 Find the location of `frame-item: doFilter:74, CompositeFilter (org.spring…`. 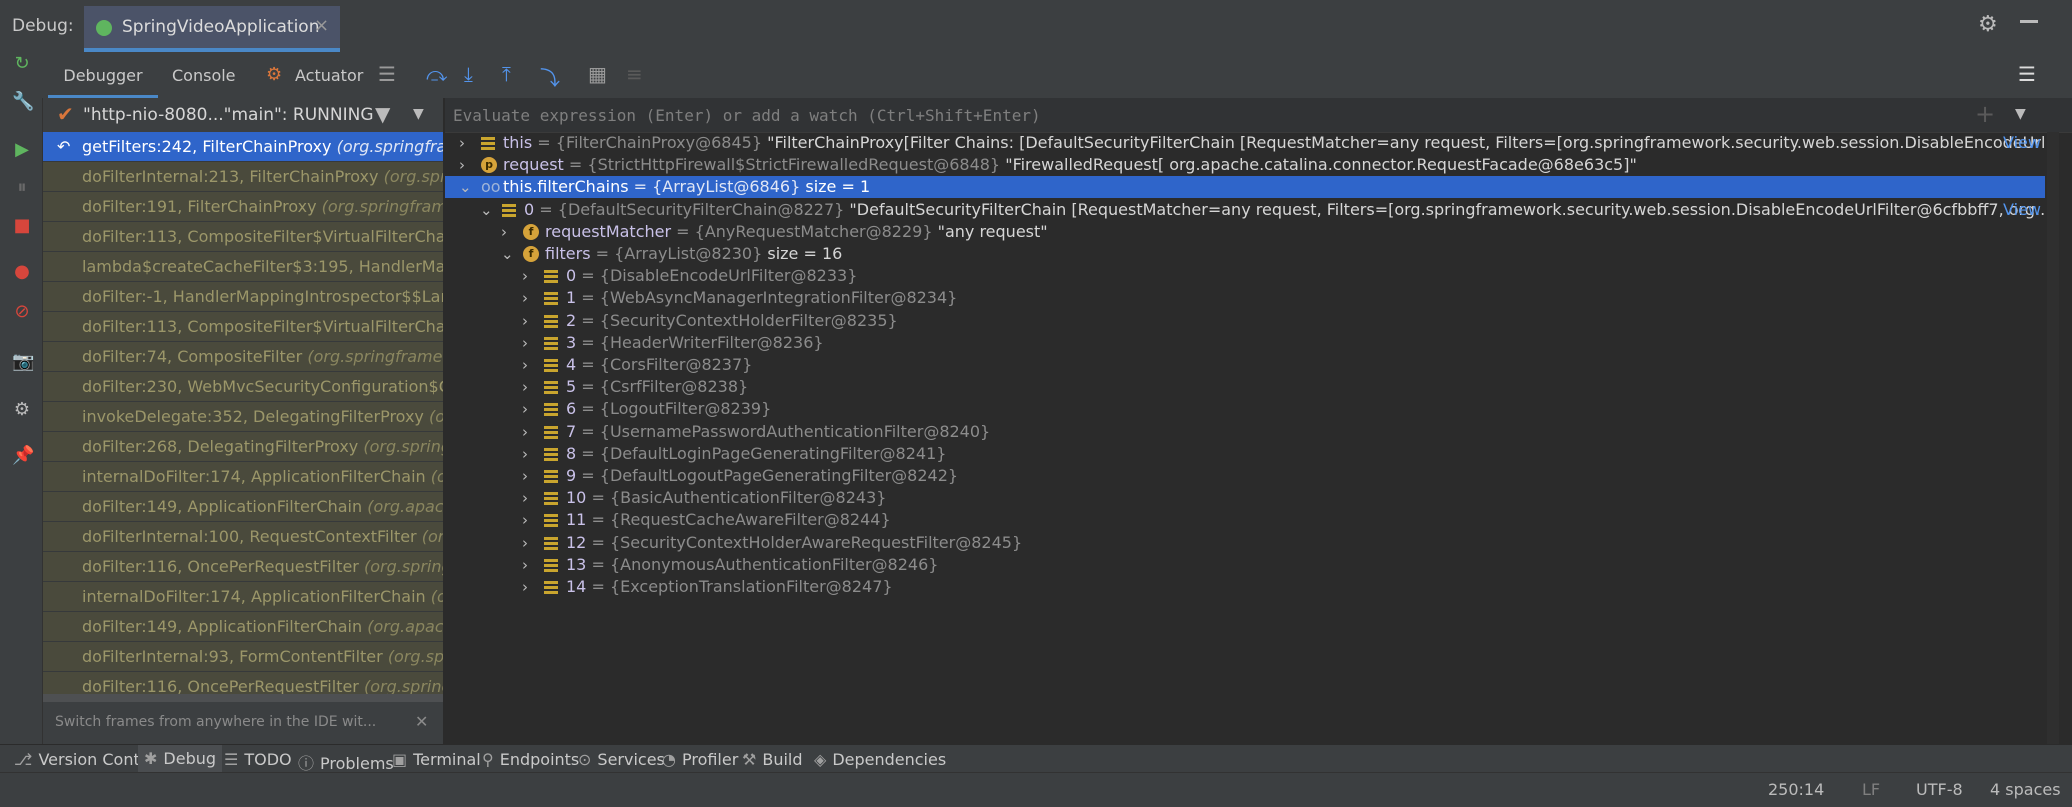

frame-item: doFilter:74, CompositeFilter (org.spring… is located at coordinates (243, 356).